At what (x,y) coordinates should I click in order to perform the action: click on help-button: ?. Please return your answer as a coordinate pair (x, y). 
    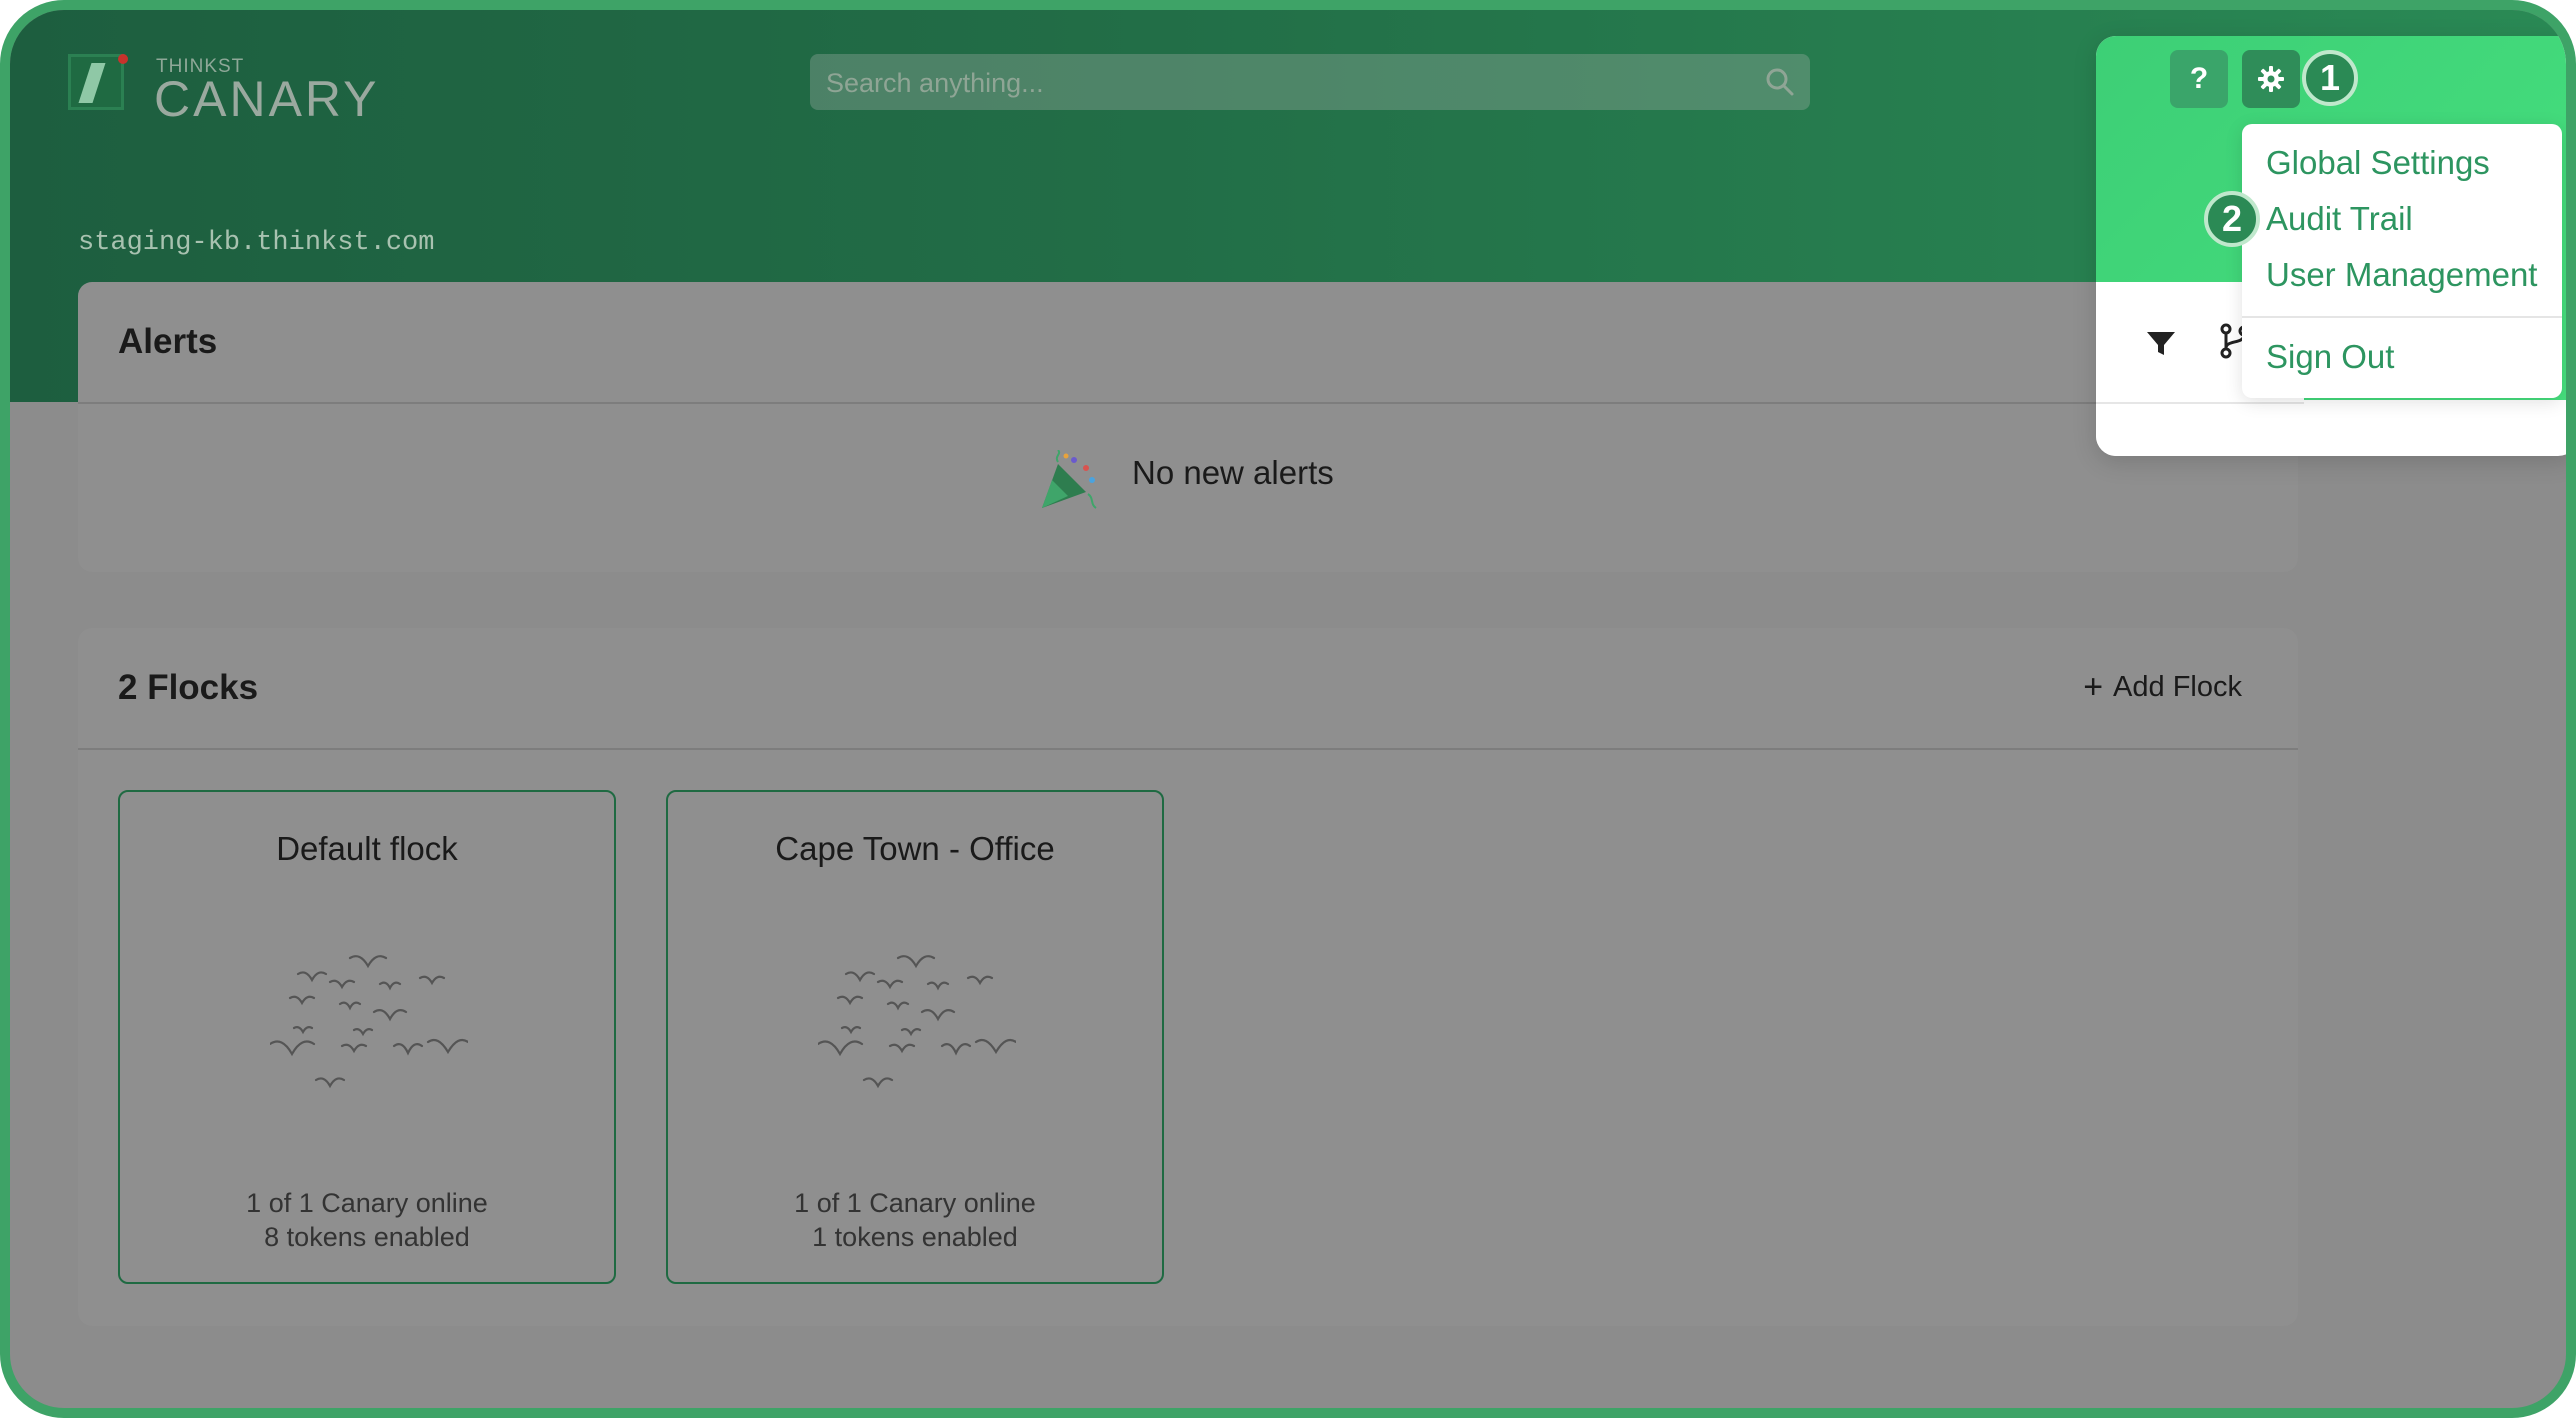
    Looking at the image, I should click on (2199, 79).